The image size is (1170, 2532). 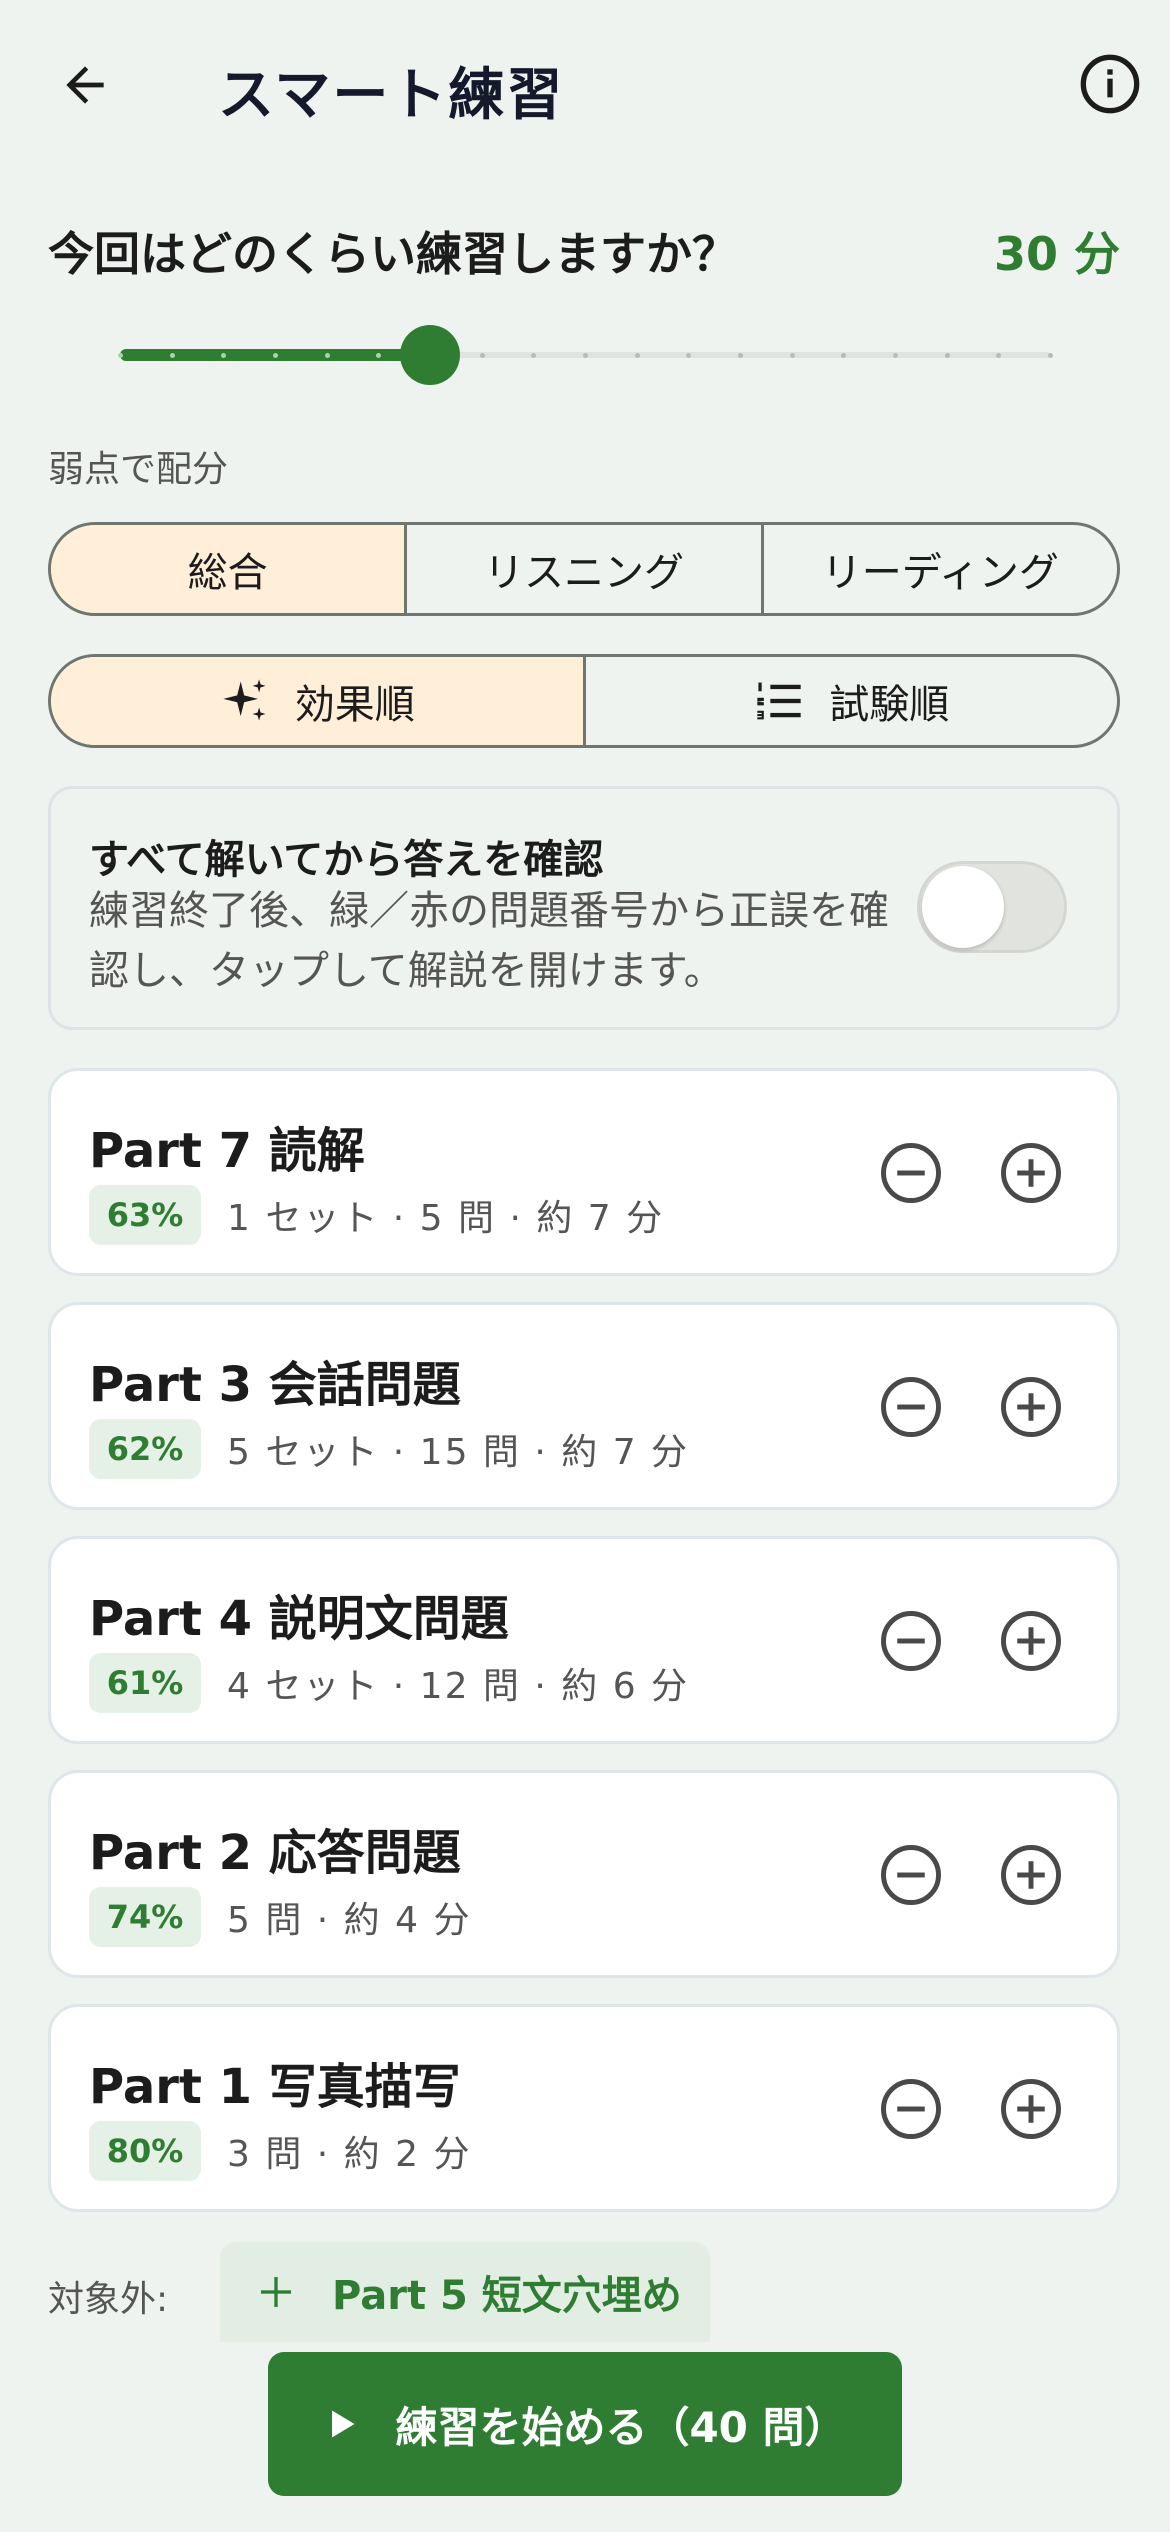 I want to click on part-meta: 4 セット · 12 問 · 約 6 分, so click(x=458, y=1686).